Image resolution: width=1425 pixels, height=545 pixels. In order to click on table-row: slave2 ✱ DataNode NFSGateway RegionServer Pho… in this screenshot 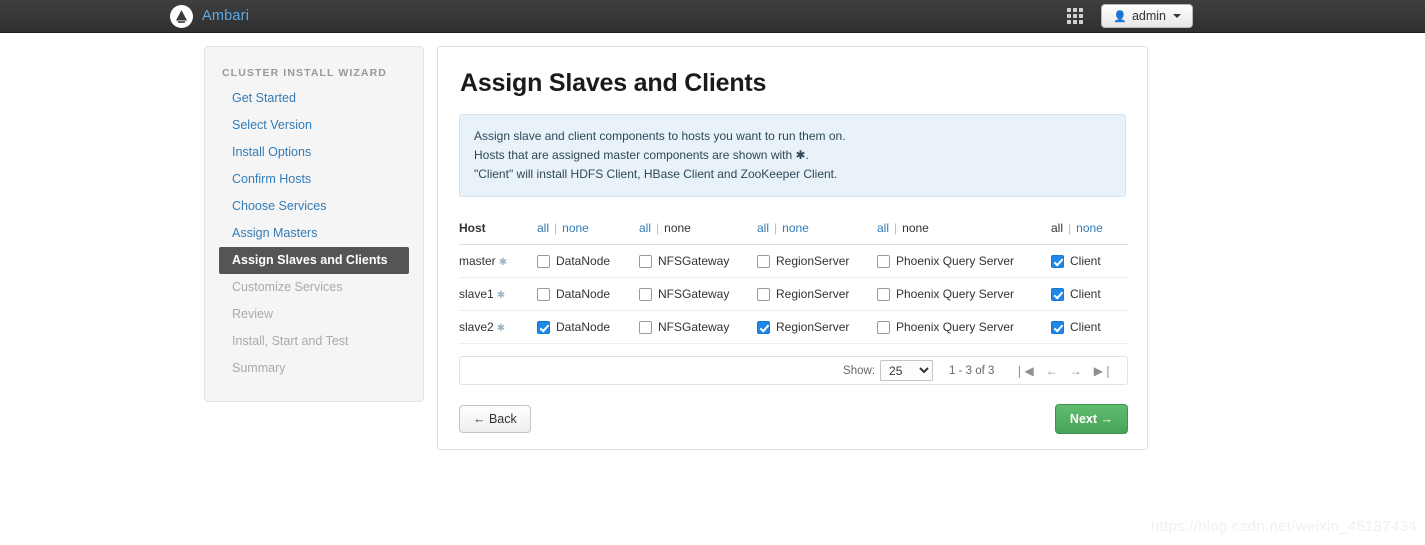, I will do `click(793, 327)`.